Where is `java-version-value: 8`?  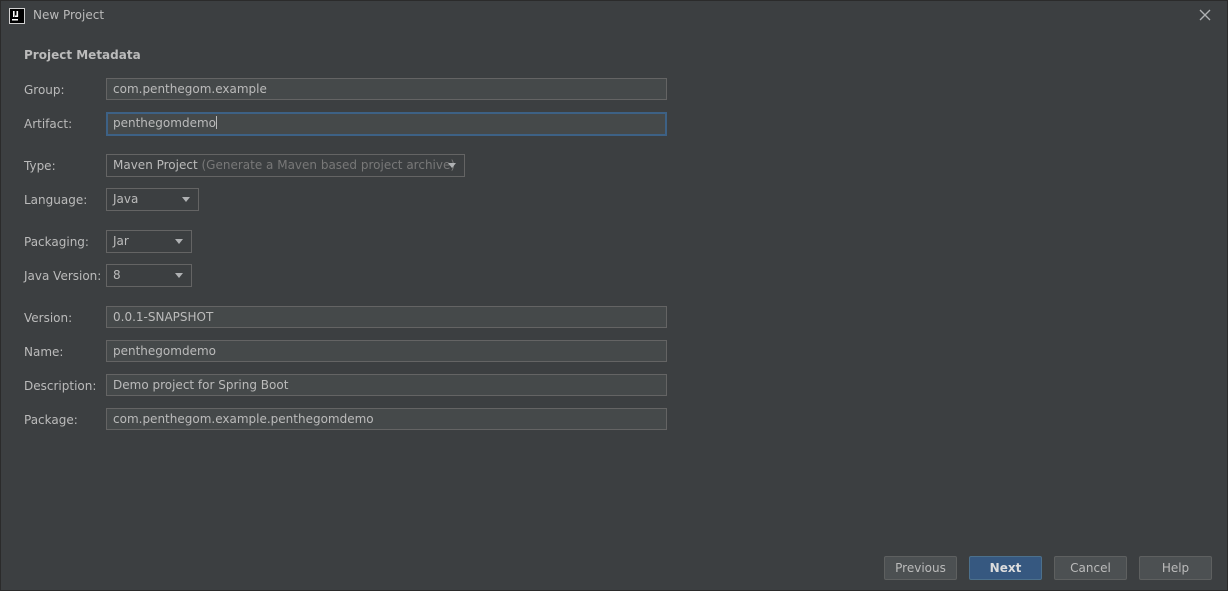 java-version-value: 8 is located at coordinates (117, 275).